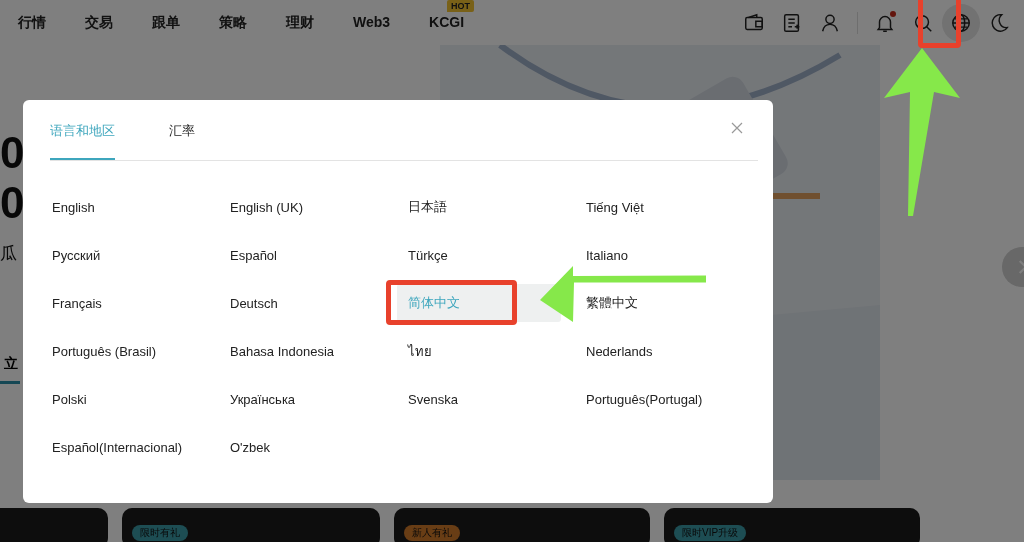 Image resolution: width=1024 pixels, height=542 pixels. I want to click on language-option: English (UK), so click(301, 207).